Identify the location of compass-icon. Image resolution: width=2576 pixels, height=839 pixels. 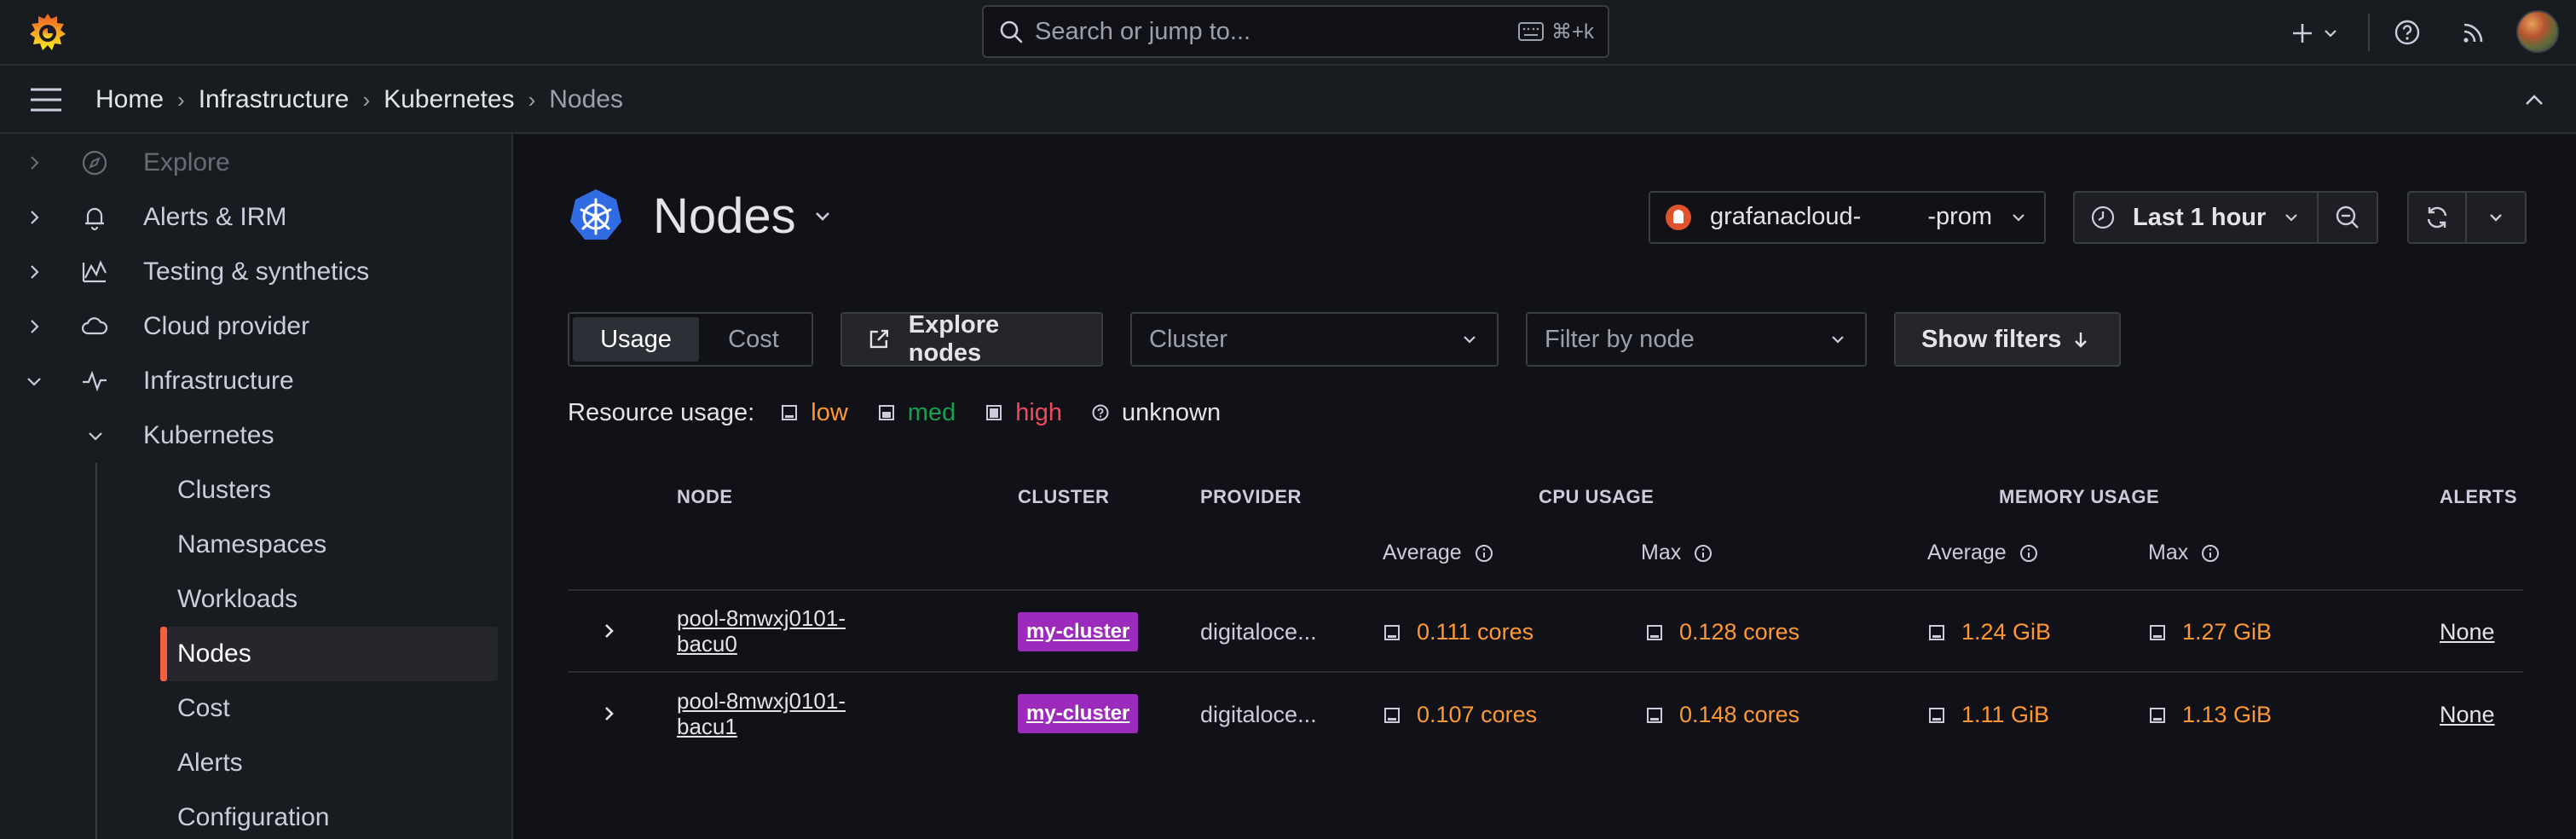
(94, 163).